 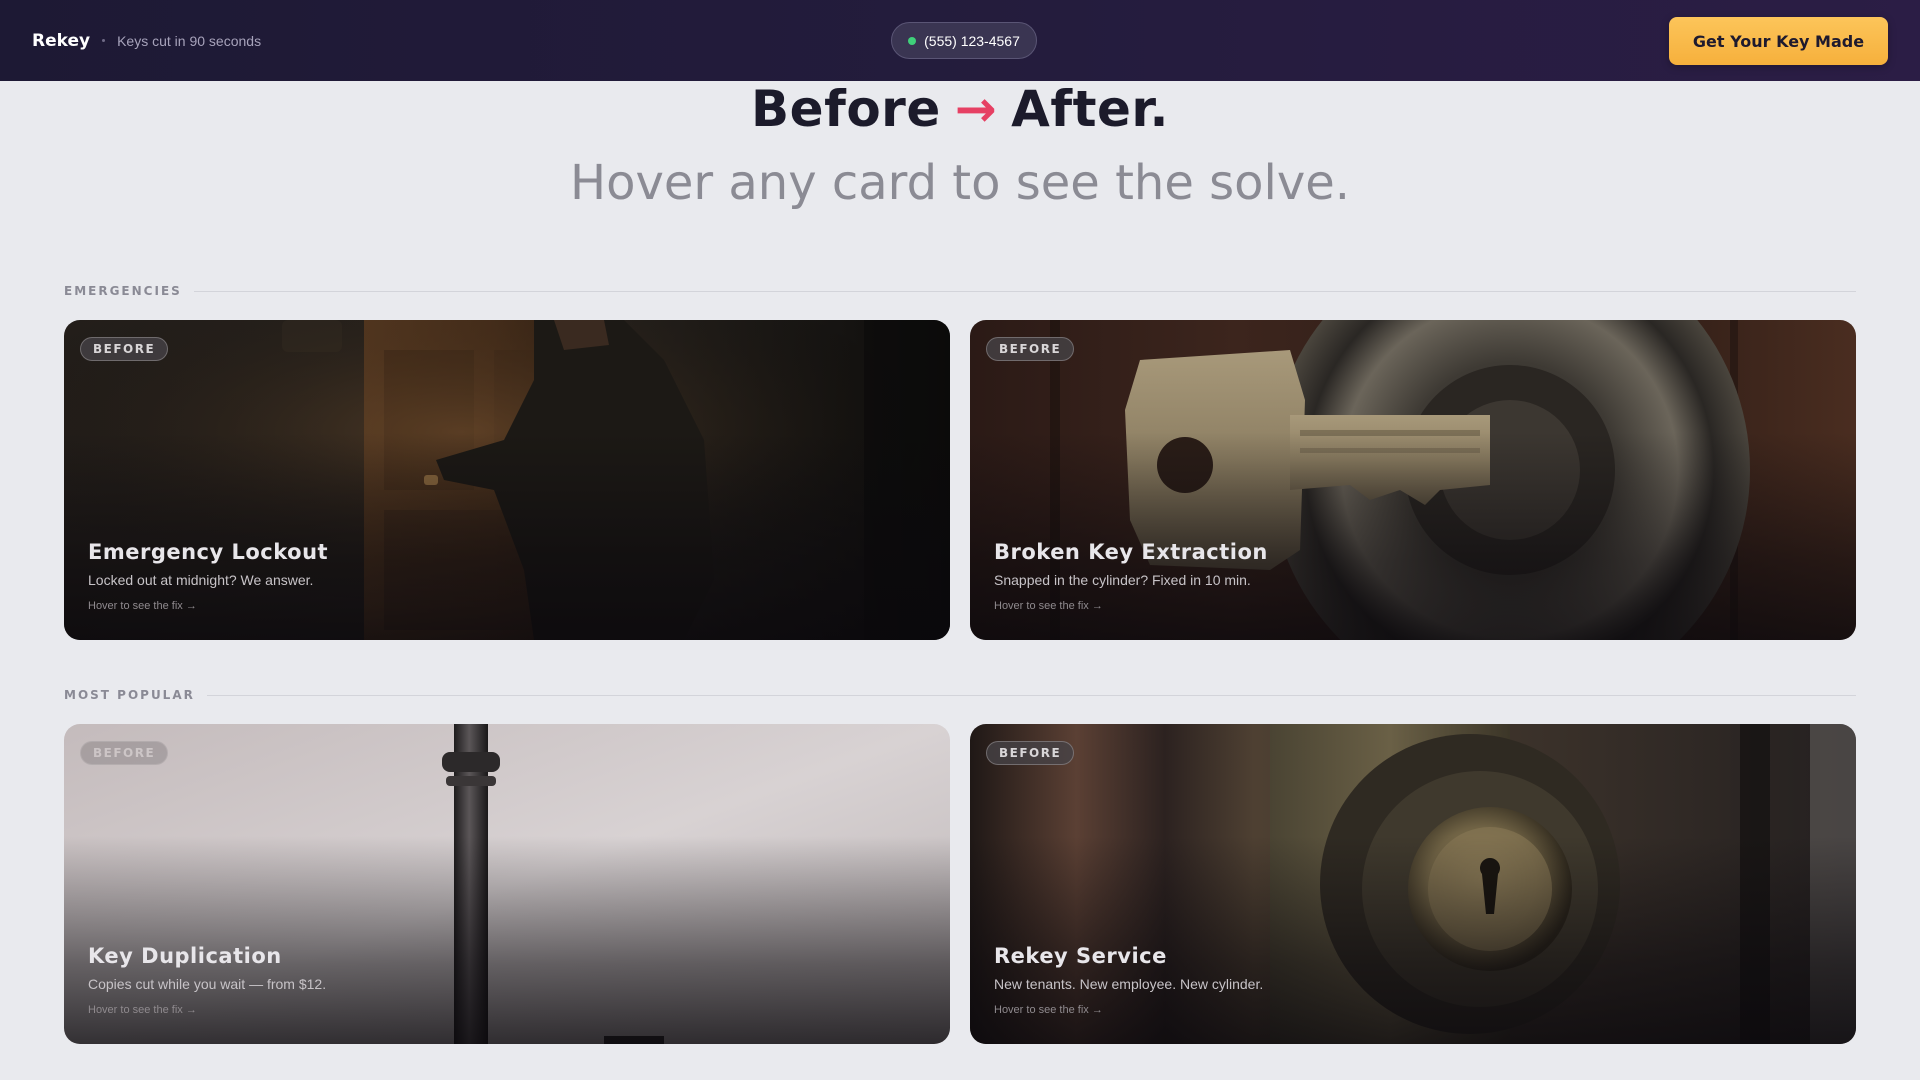 I want to click on card-title: Emergency Lockout, so click(x=208, y=552).